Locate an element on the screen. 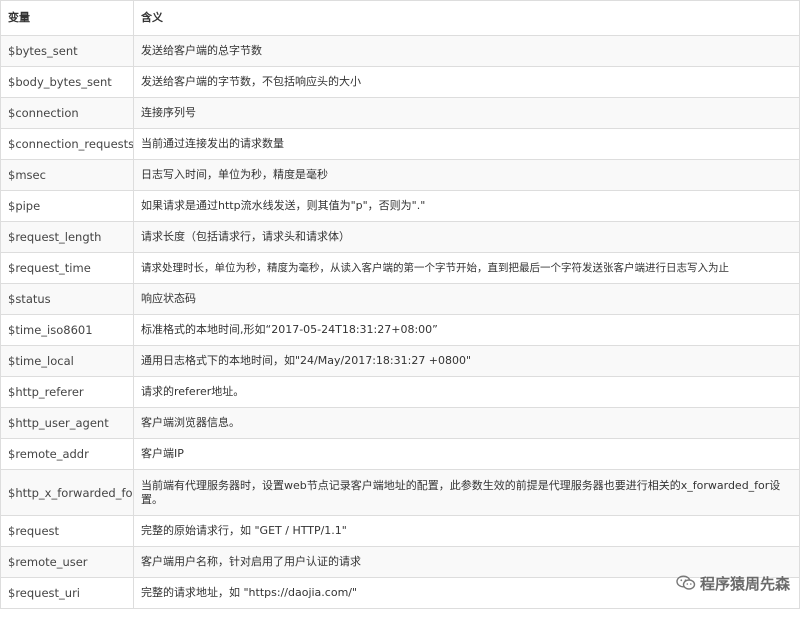 The image size is (800, 617). watermark: 程序猿周先森 is located at coordinates (733, 583).